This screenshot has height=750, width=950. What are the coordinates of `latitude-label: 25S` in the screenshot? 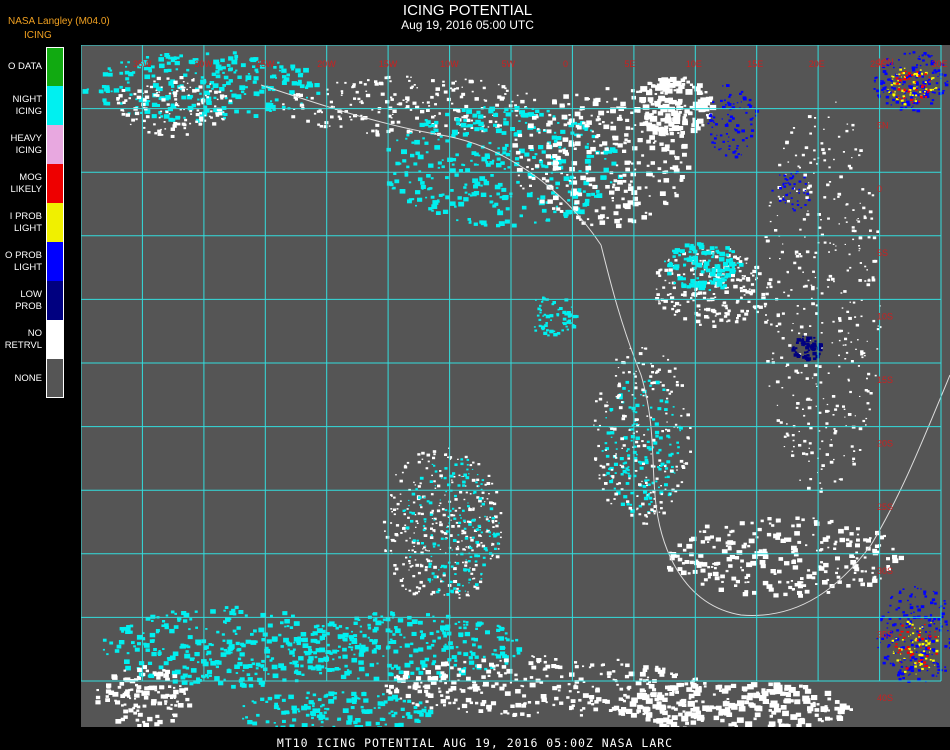 It's located at (885, 507).